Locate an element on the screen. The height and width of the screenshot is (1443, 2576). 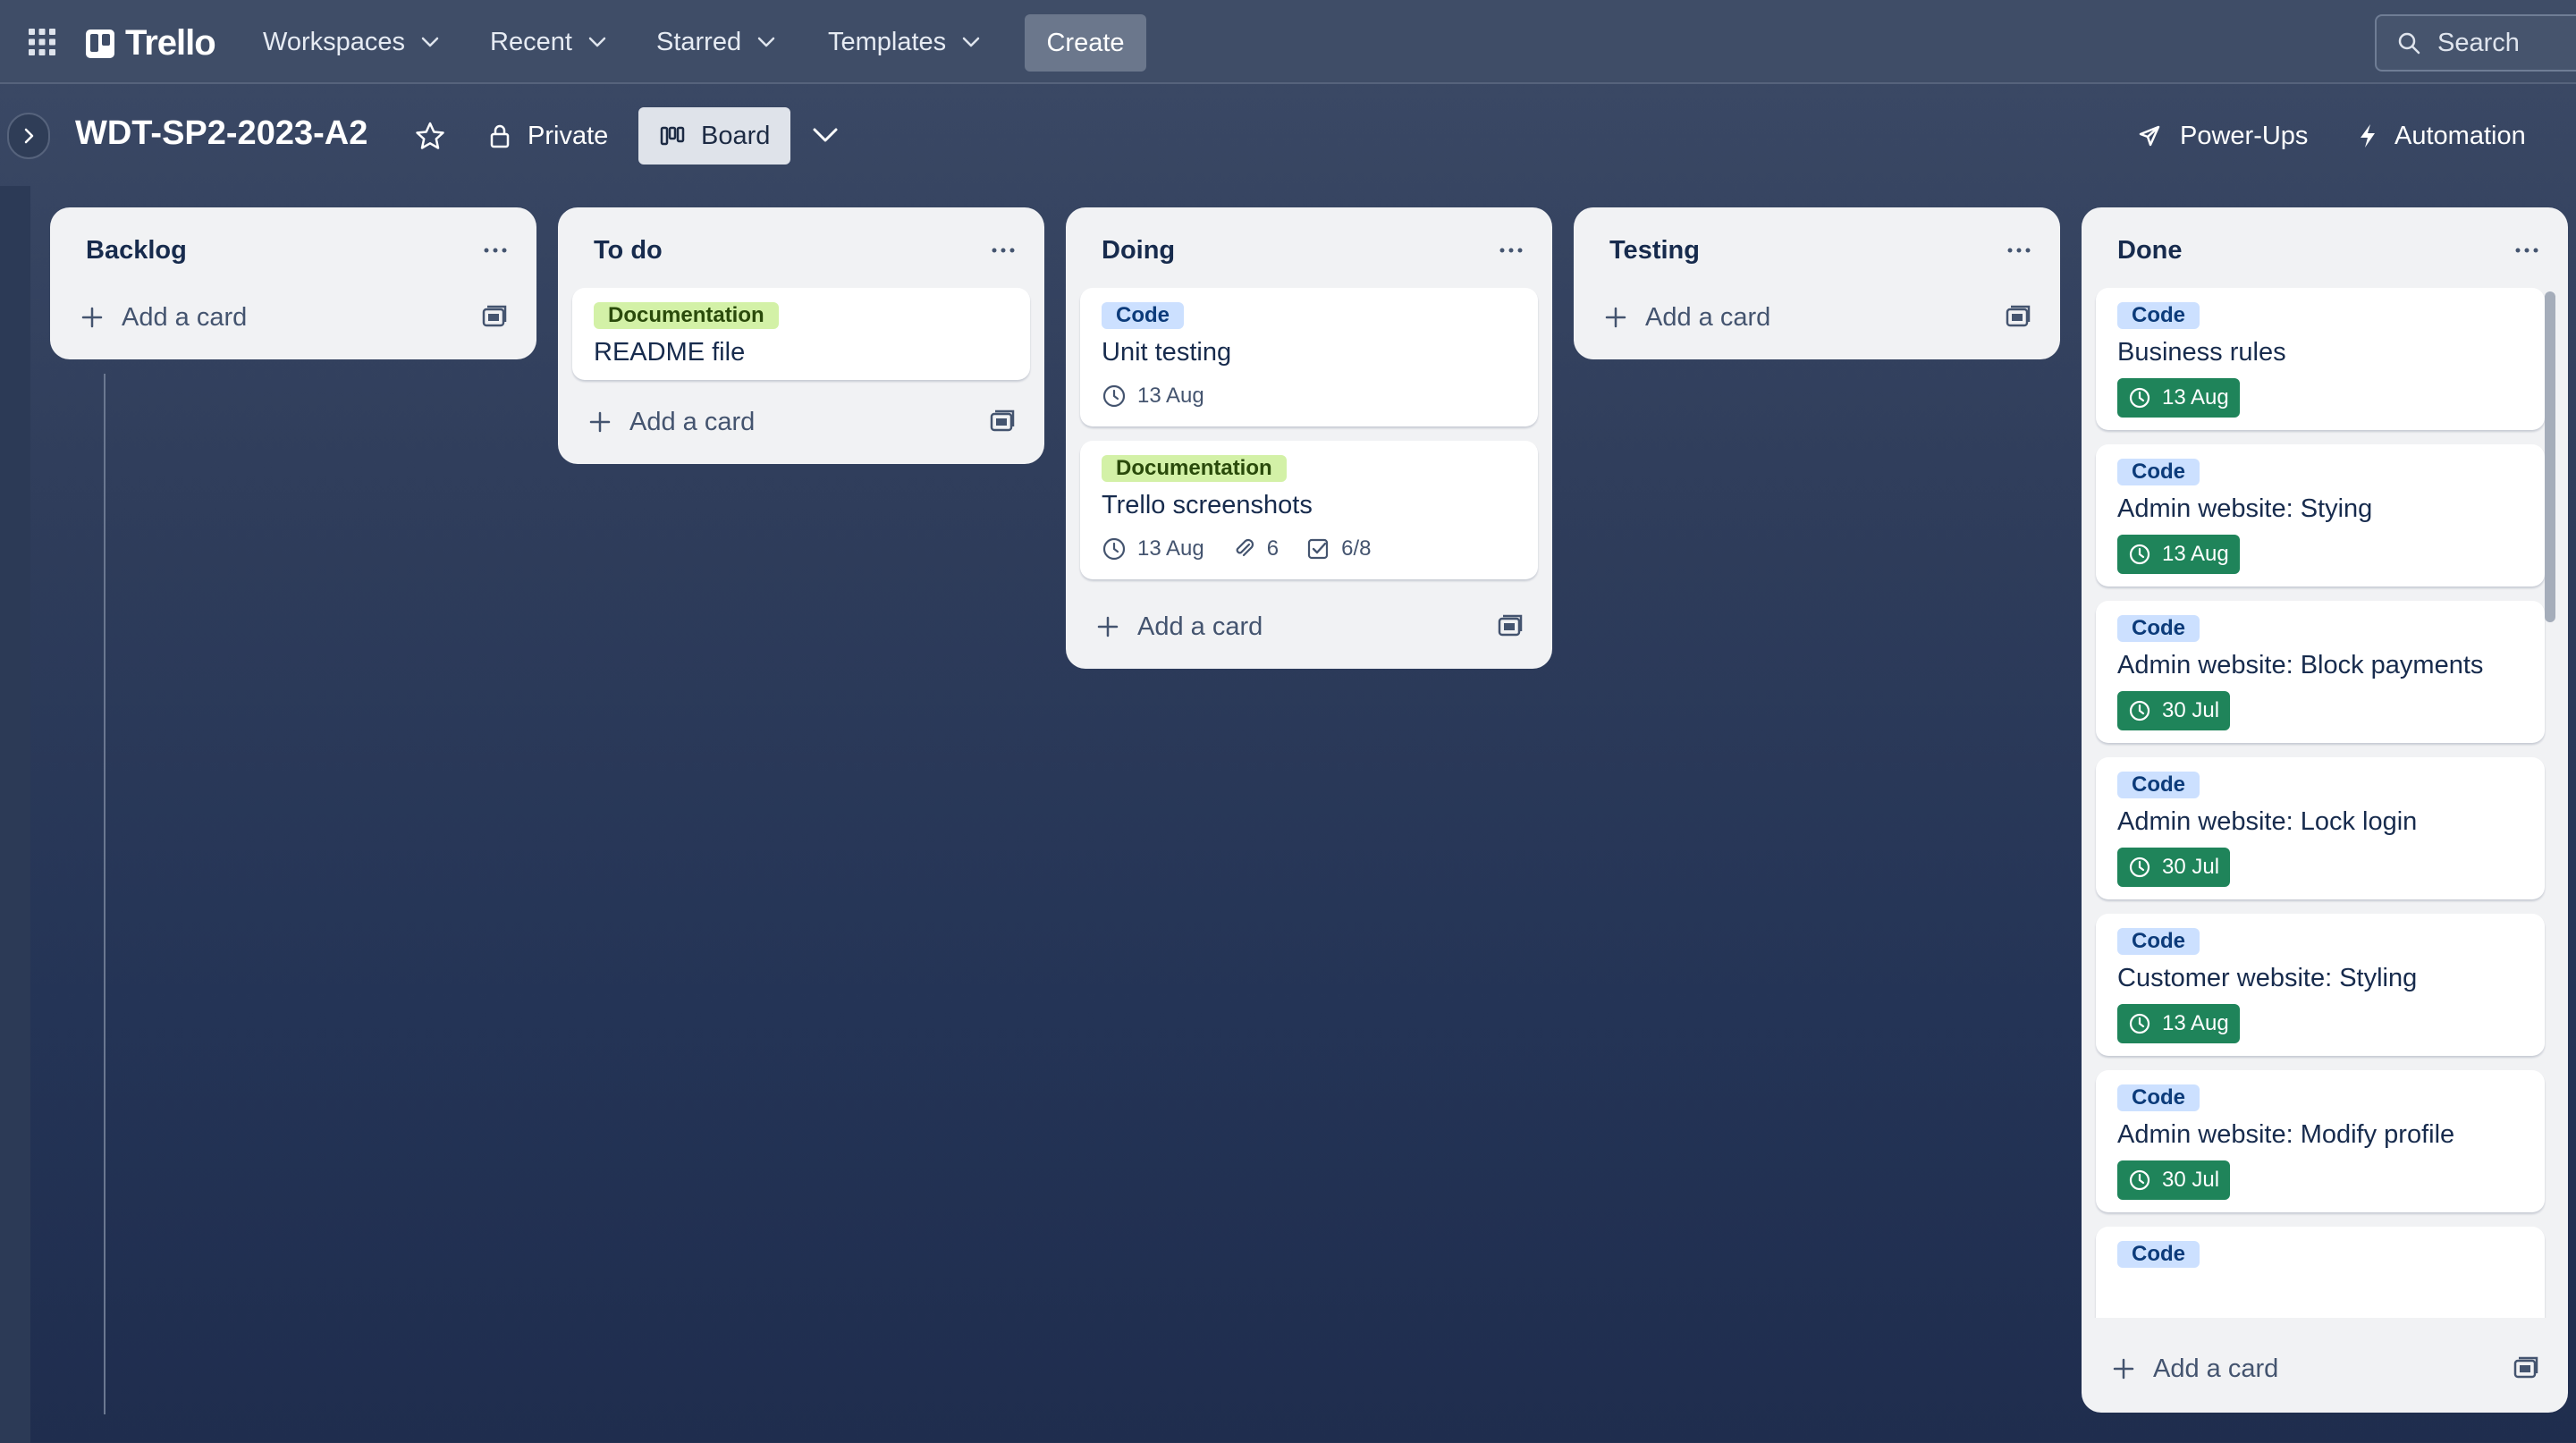
brand-name: Trello is located at coordinates (170, 43).